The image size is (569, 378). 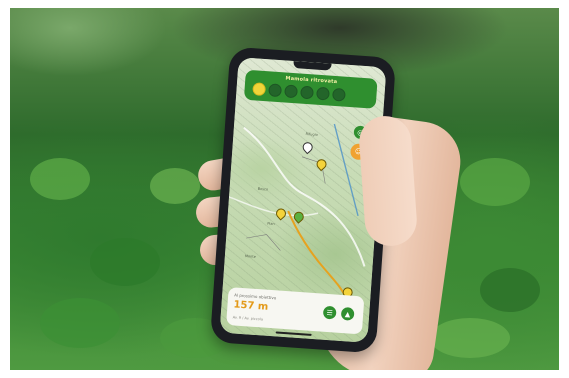 What do you see at coordinates (311, 134) in the screenshot?
I see `map-label: Rifugio` at bounding box center [311, 134].